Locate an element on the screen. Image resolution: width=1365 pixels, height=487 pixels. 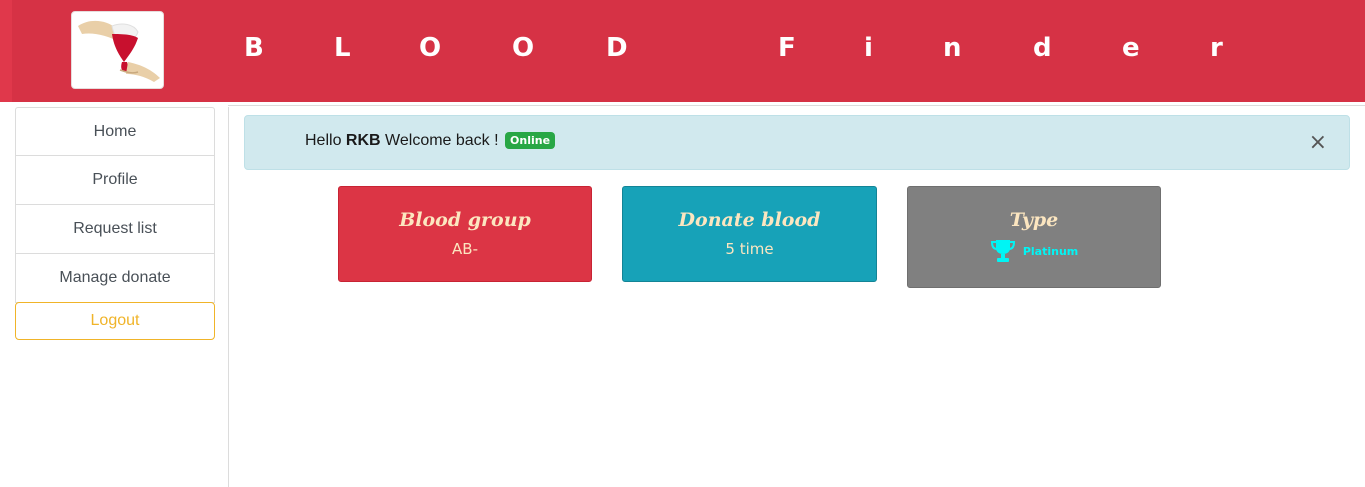
title-letter: d is located at coordinates (1042, 48).